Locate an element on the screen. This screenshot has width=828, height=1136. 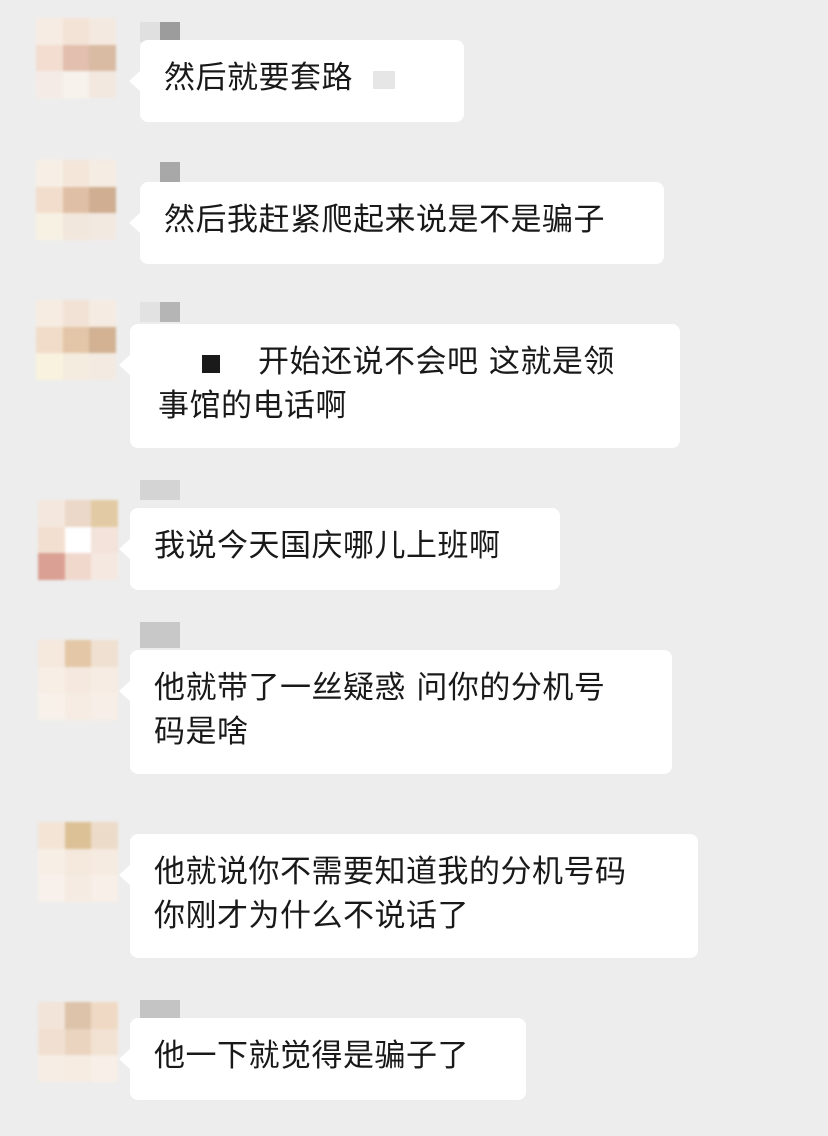
message-text: 开始还说不会吧 这就是领 事馆的电话啊 is located at coordinates (386, 384).